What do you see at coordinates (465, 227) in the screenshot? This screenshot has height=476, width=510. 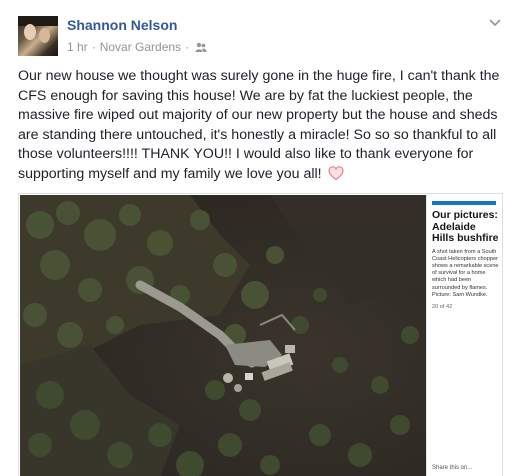 I see `gallery-title: Our pictures: Adelaide Hills bushfire` at bounding box center [465, 227].